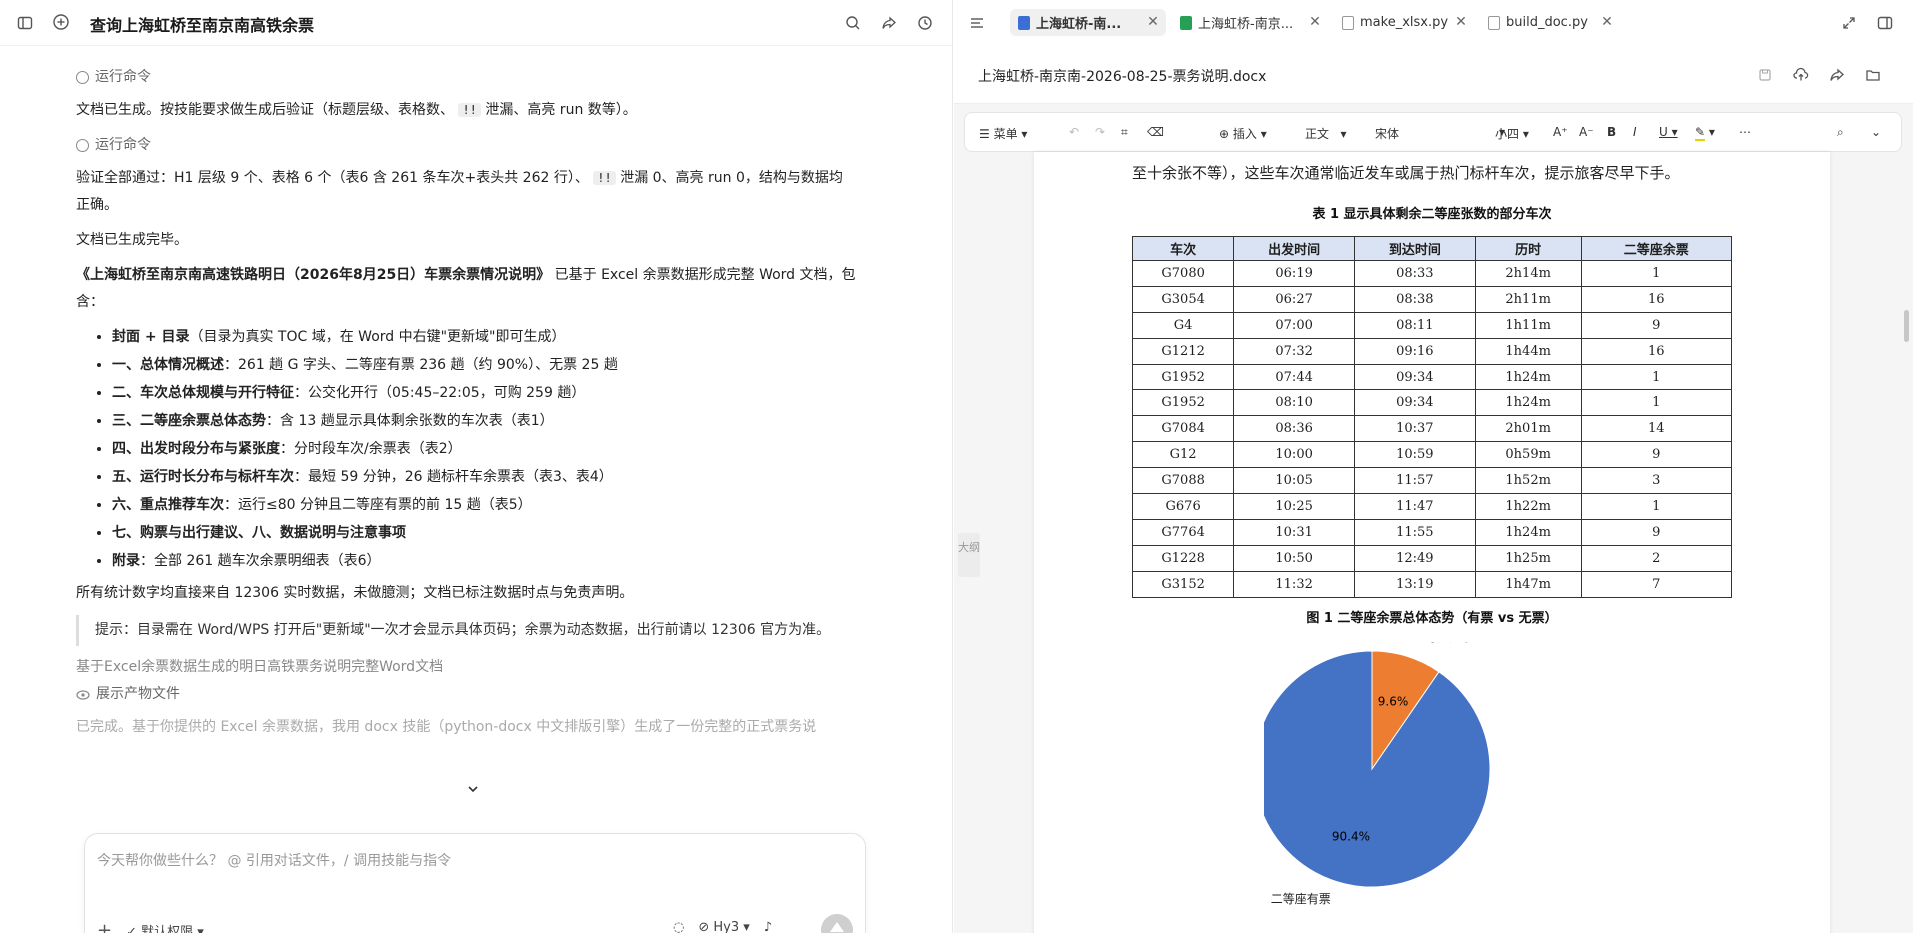 The height and width of the screenshot is (933, 1913). What do you see at coordinates (1074, 132) in the screenshot?
I see `undo-icon: ↶` at bounding box center [1074, 132].